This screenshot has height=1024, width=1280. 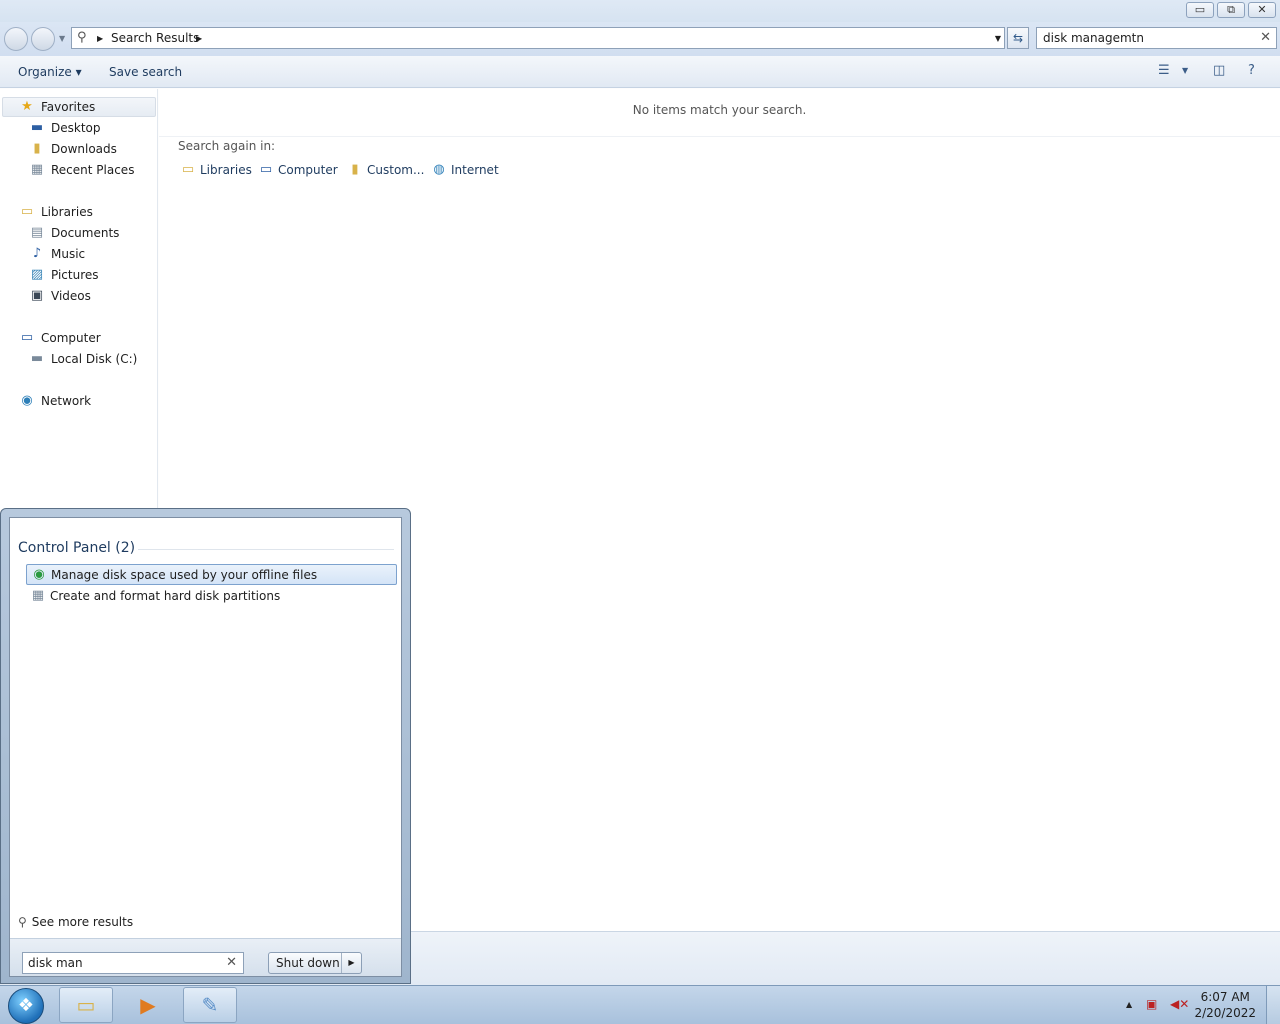 I want to click on paint-icon: ✎, so click(x=210, y=1005).